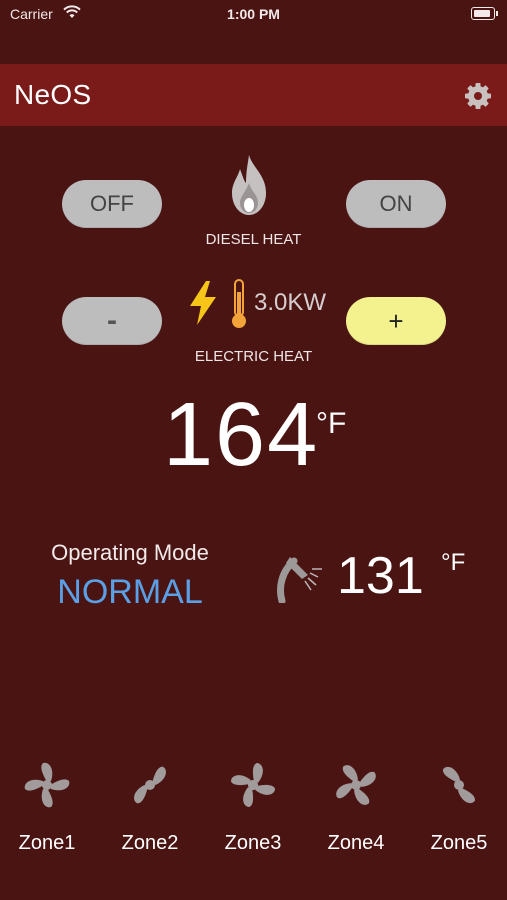  I want to click on shower-icon, so click(299, 580).